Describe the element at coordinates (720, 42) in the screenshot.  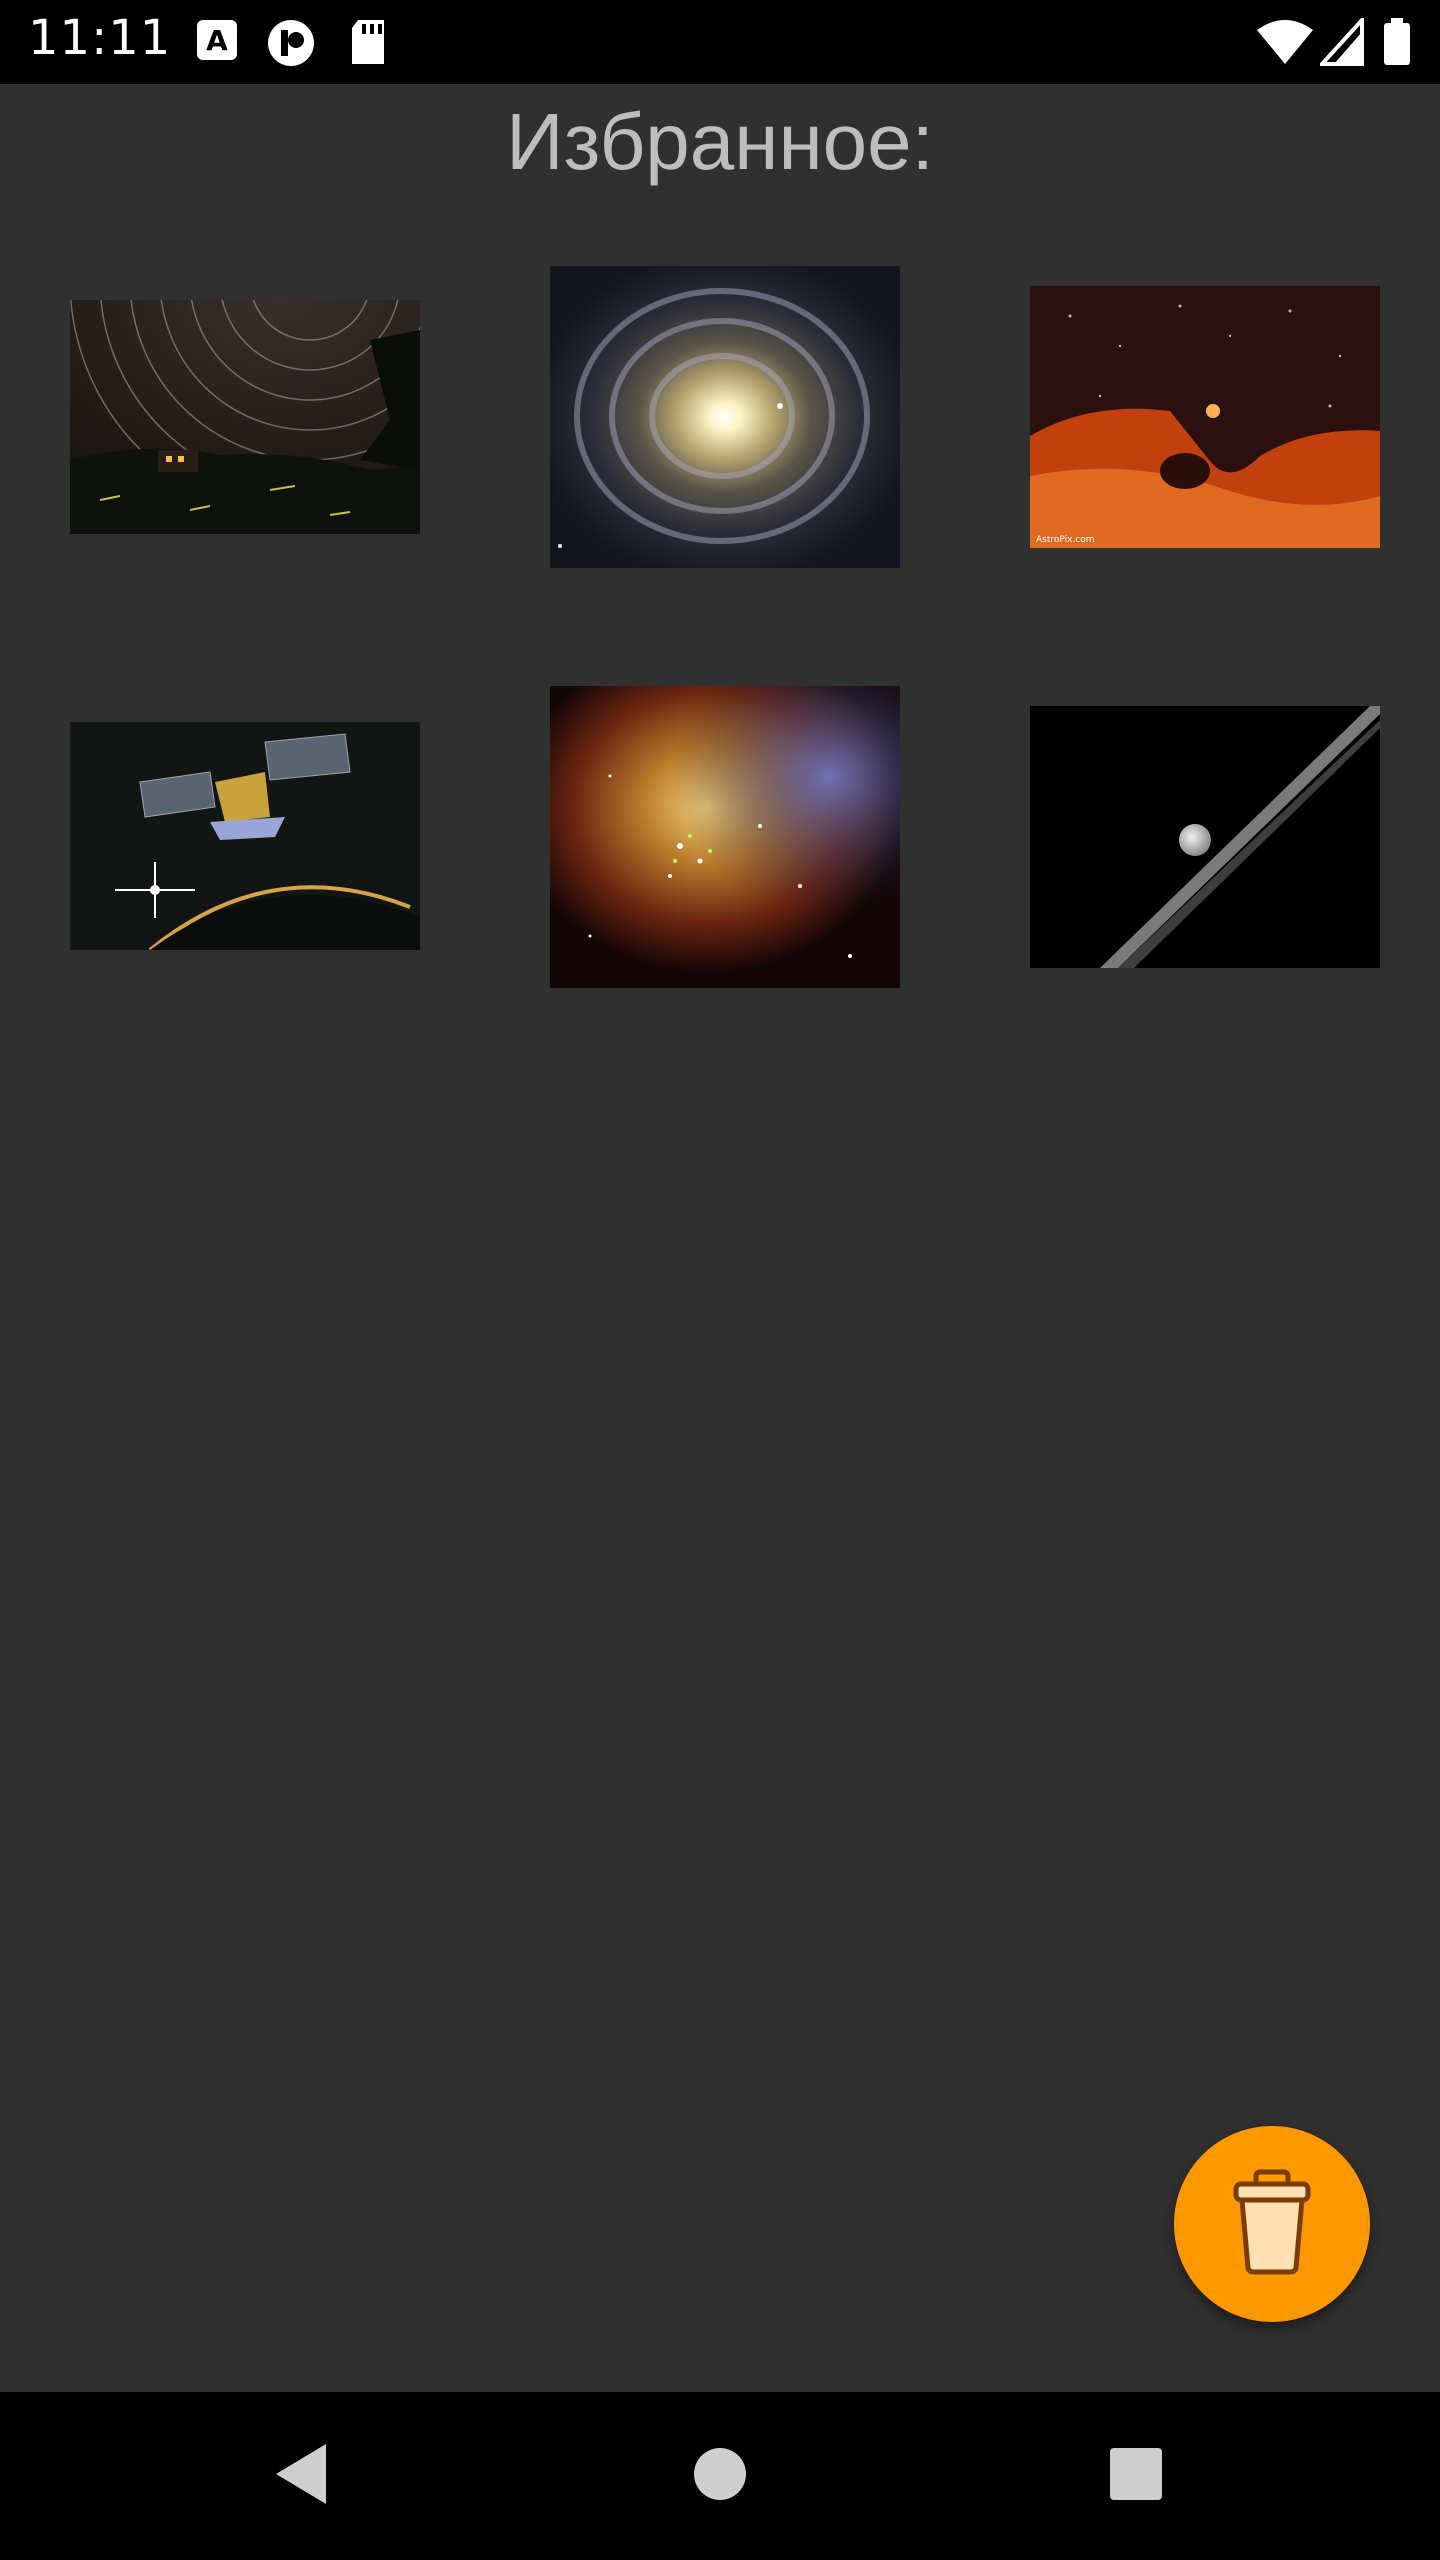
I see `status-bar: 11:11 A` at that location.